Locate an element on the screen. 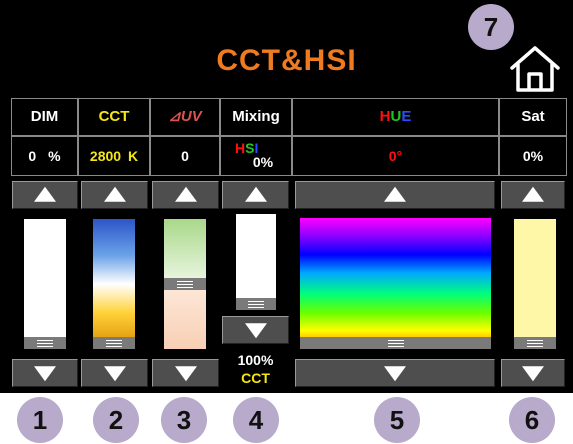 This screenshot has width=573, height=444. sat-slider is located at coordinates (535, 284).